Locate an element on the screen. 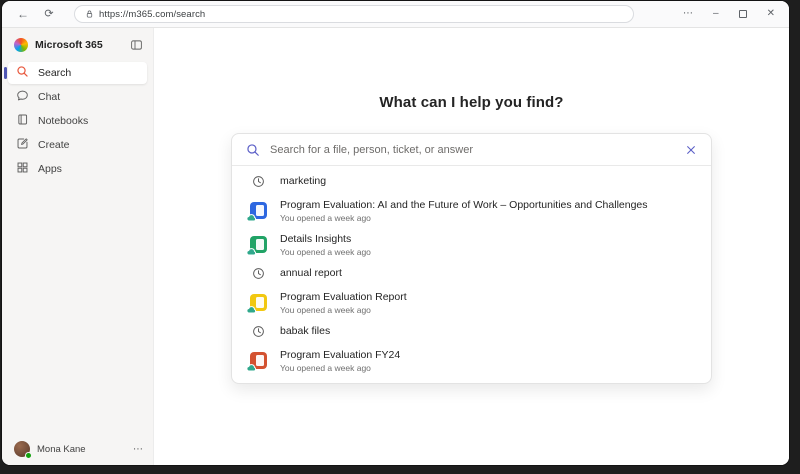  brand-row: Microsoft 365 is located at coordinates (77, 47).